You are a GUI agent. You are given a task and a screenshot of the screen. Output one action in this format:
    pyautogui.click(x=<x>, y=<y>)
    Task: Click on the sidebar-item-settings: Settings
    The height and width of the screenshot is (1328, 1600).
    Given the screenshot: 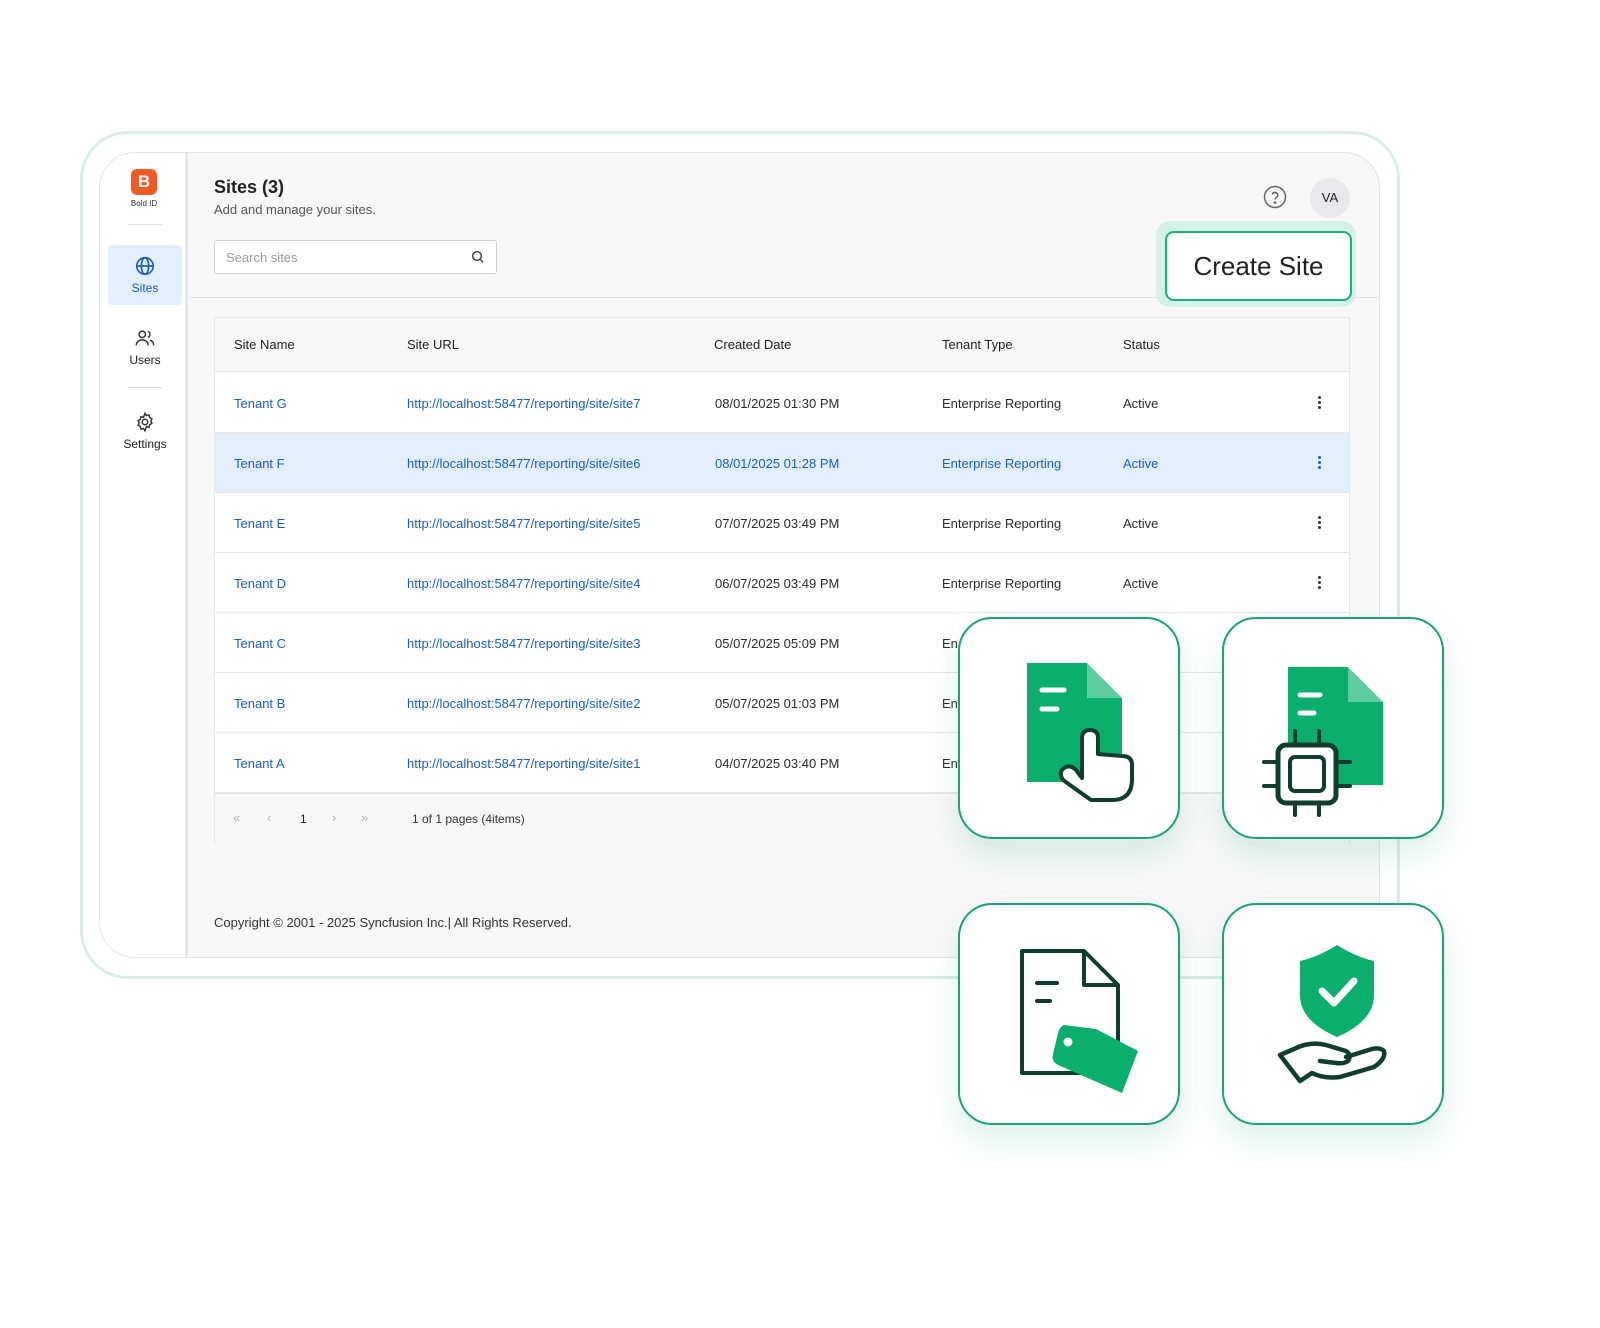 What is the action you would take?
    pyautogui.click(x=145, y=431)
    